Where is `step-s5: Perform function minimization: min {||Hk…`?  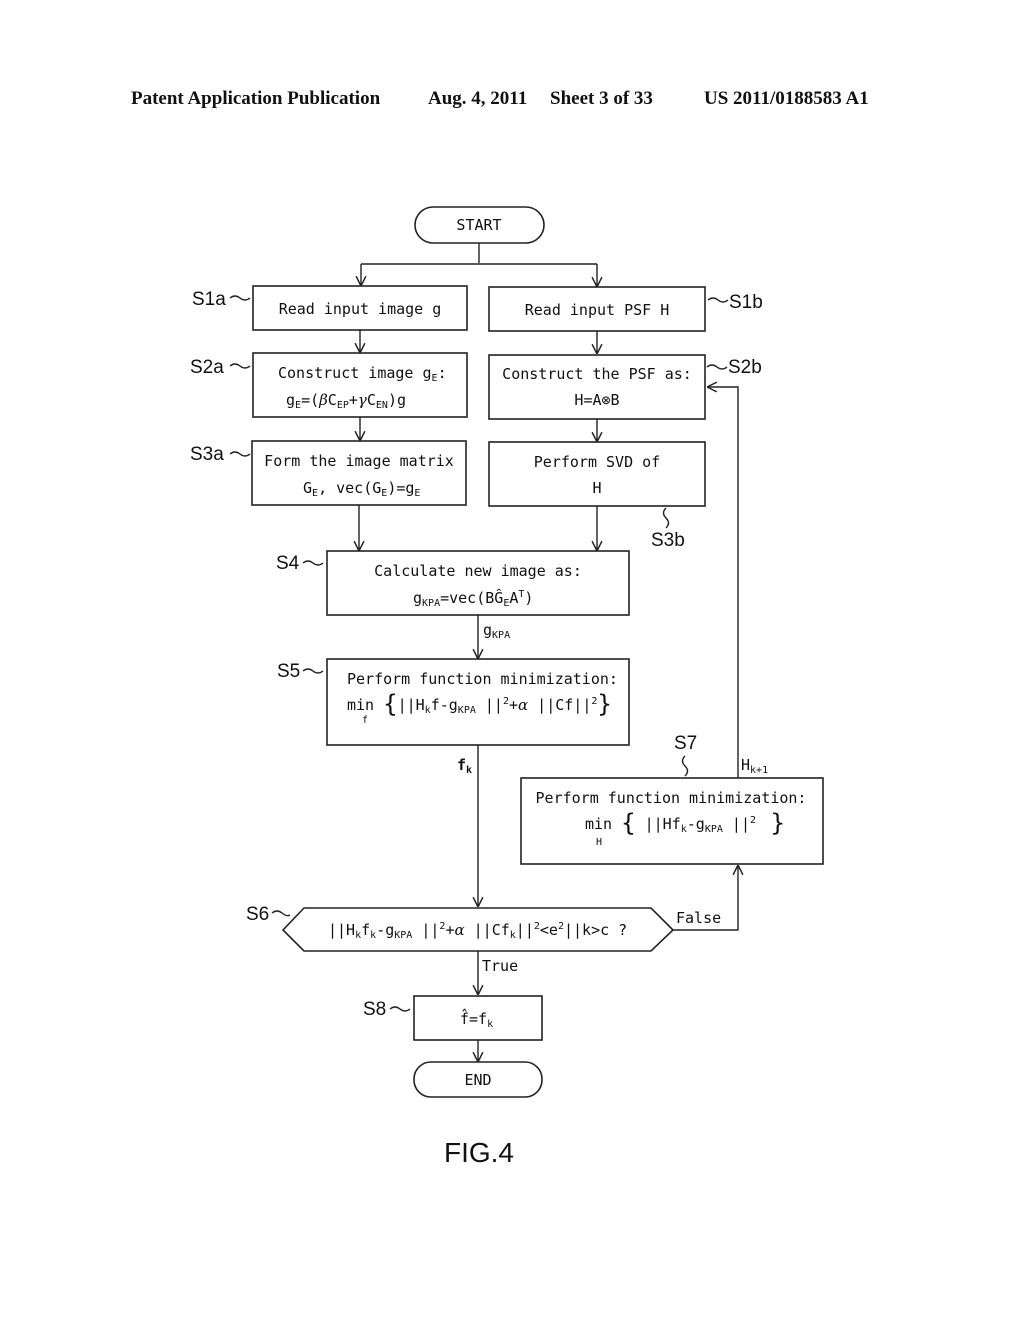 step-s5: Perform function minimization: min {||Hk… is located at coordinates (453, 702).